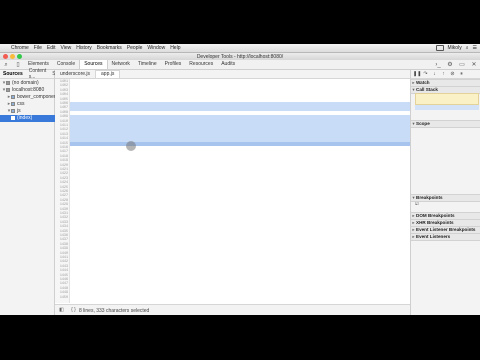  I want to click on menu-window: Window, so click(156, 48).